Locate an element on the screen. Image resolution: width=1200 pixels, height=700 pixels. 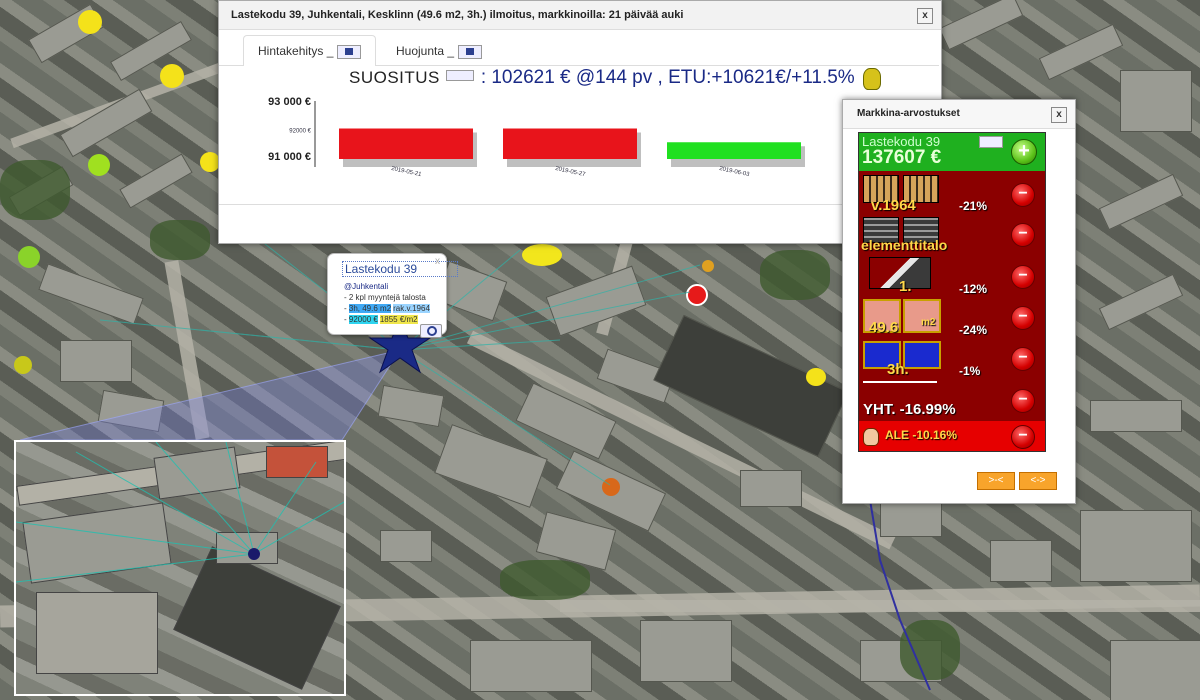
tab-hintakehitys: Hintakehitys _ is located at coordinates (310, 50).